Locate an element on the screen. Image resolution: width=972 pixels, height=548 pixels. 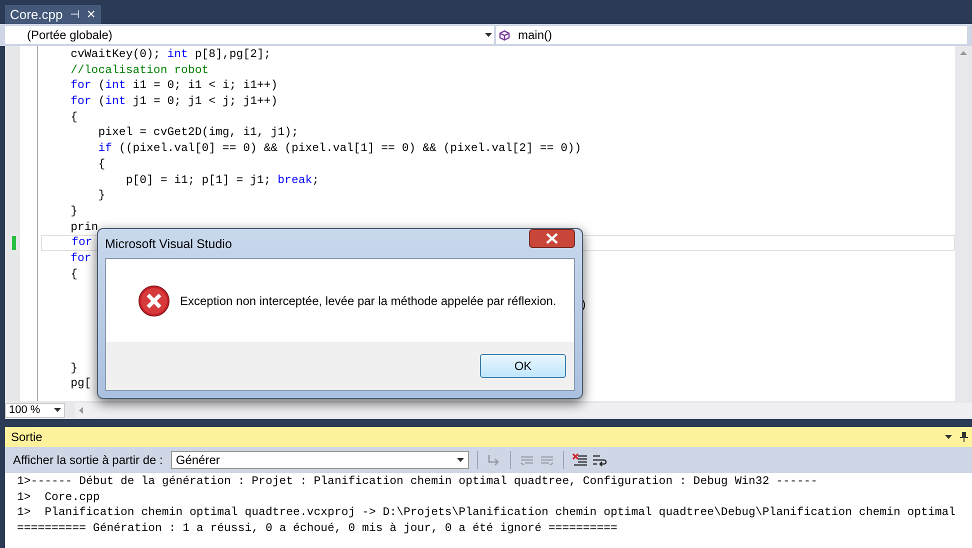
error-icon is located at coordinates (154, 300).